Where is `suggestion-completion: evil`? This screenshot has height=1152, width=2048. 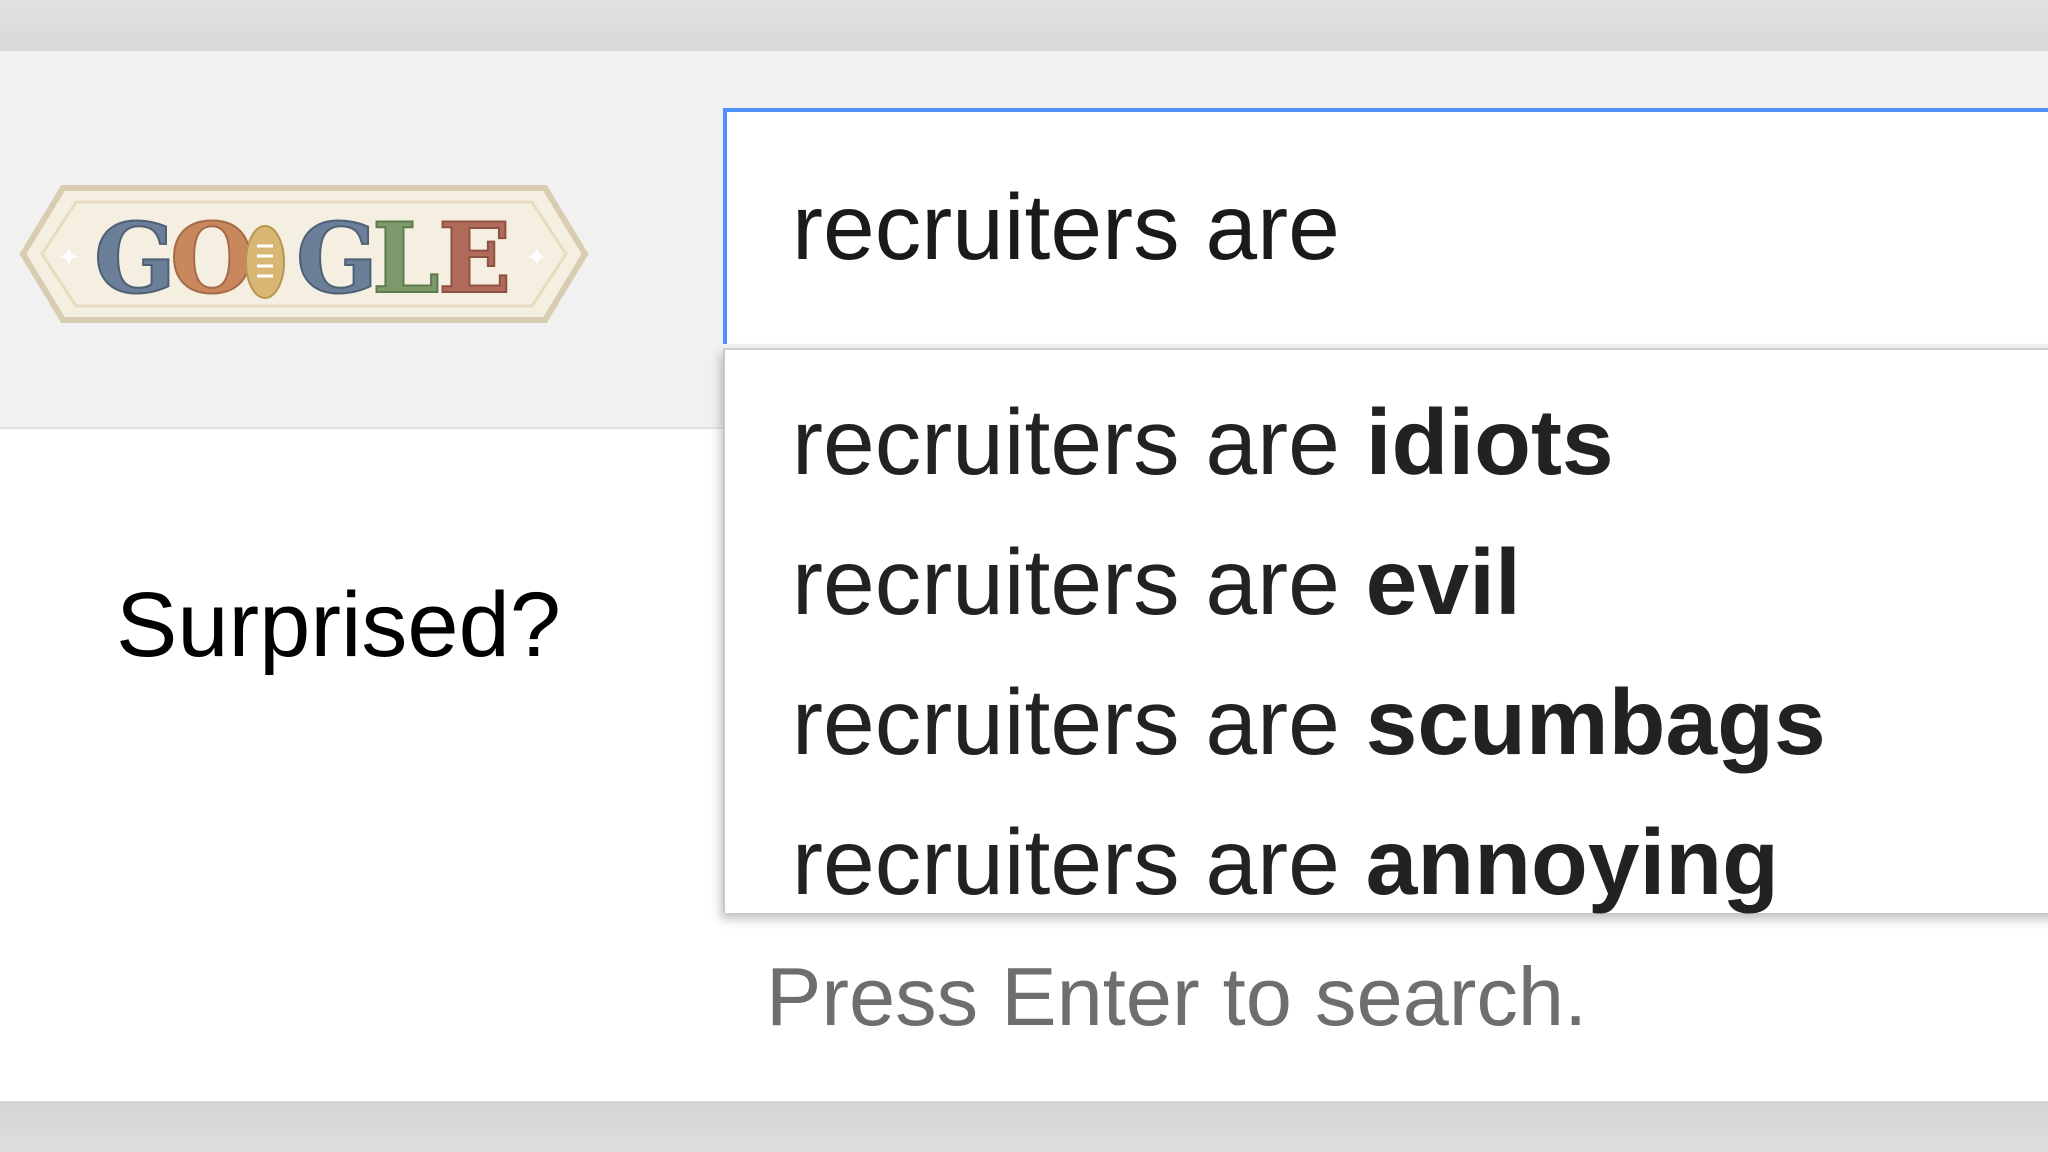
suggestion-completion: evil is located at coordinates (1443, 582).